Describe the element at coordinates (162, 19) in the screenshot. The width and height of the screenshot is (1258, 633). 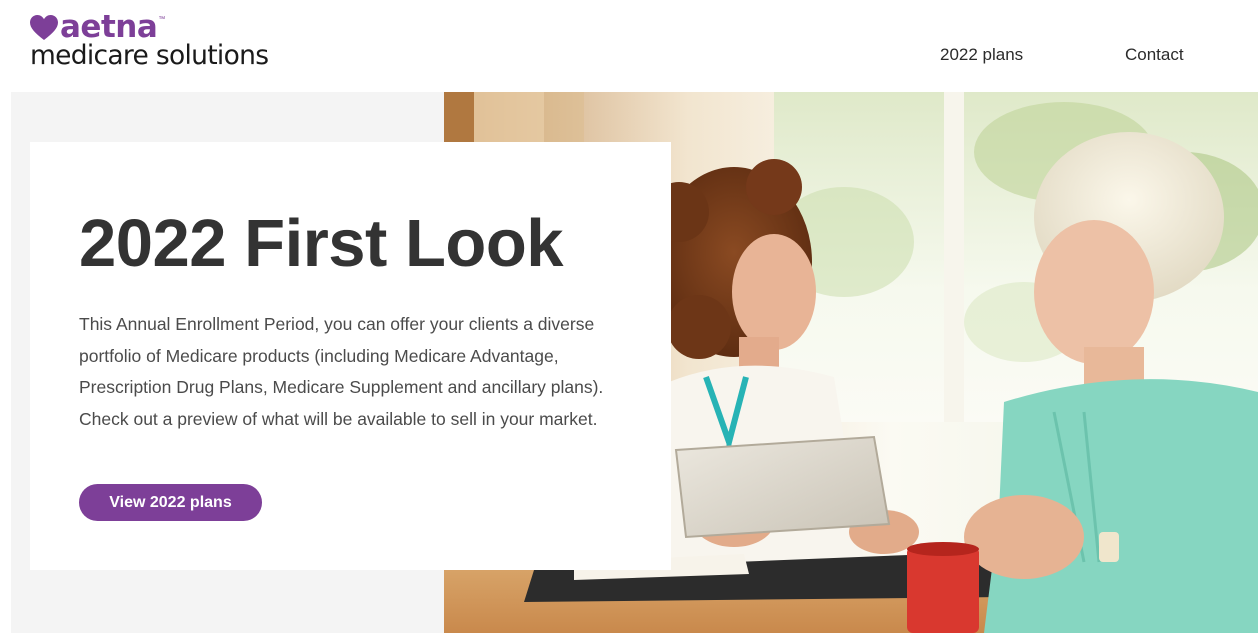
I see `logo-trademark: ™` at that location.